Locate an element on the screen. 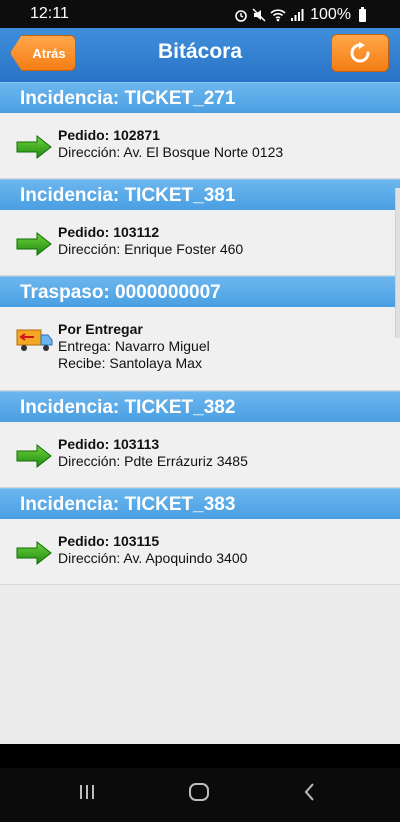 The height and width of the screenshot is (822, 400). app-header: Atrás Bitácora is located at coordinates (200, 55).